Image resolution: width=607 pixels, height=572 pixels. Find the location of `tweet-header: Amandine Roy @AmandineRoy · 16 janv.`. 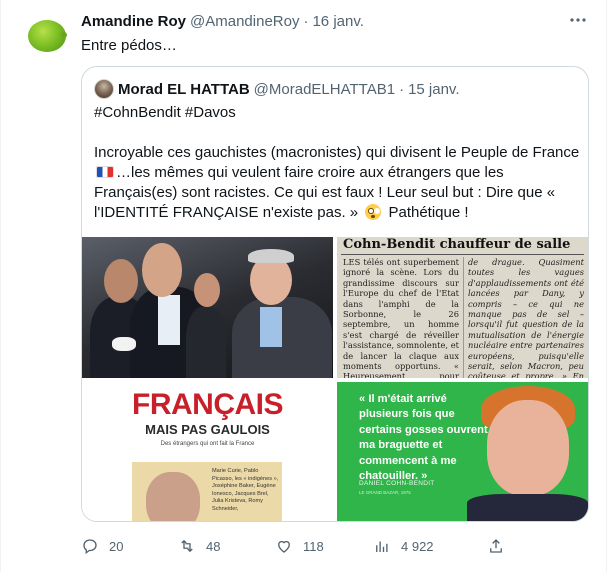

tweet-header: Amandine Roy @AmandineRoy · 16 janv. is located at coordinates (222, 21).